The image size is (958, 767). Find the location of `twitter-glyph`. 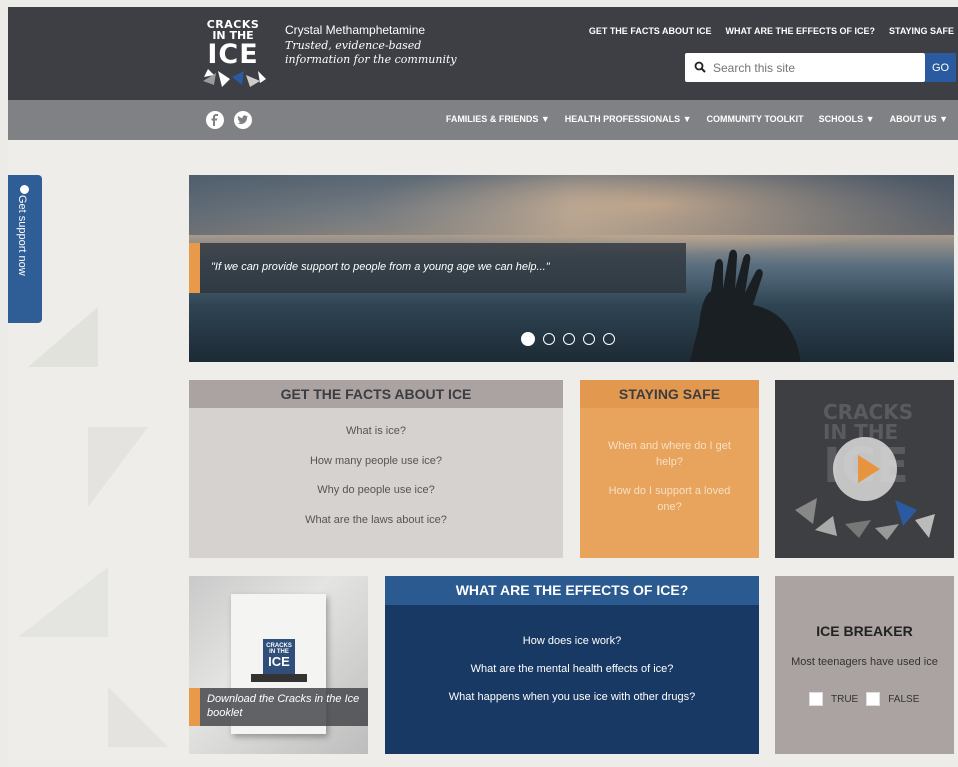

twitter-glyph is located at coordinates (243, 119).